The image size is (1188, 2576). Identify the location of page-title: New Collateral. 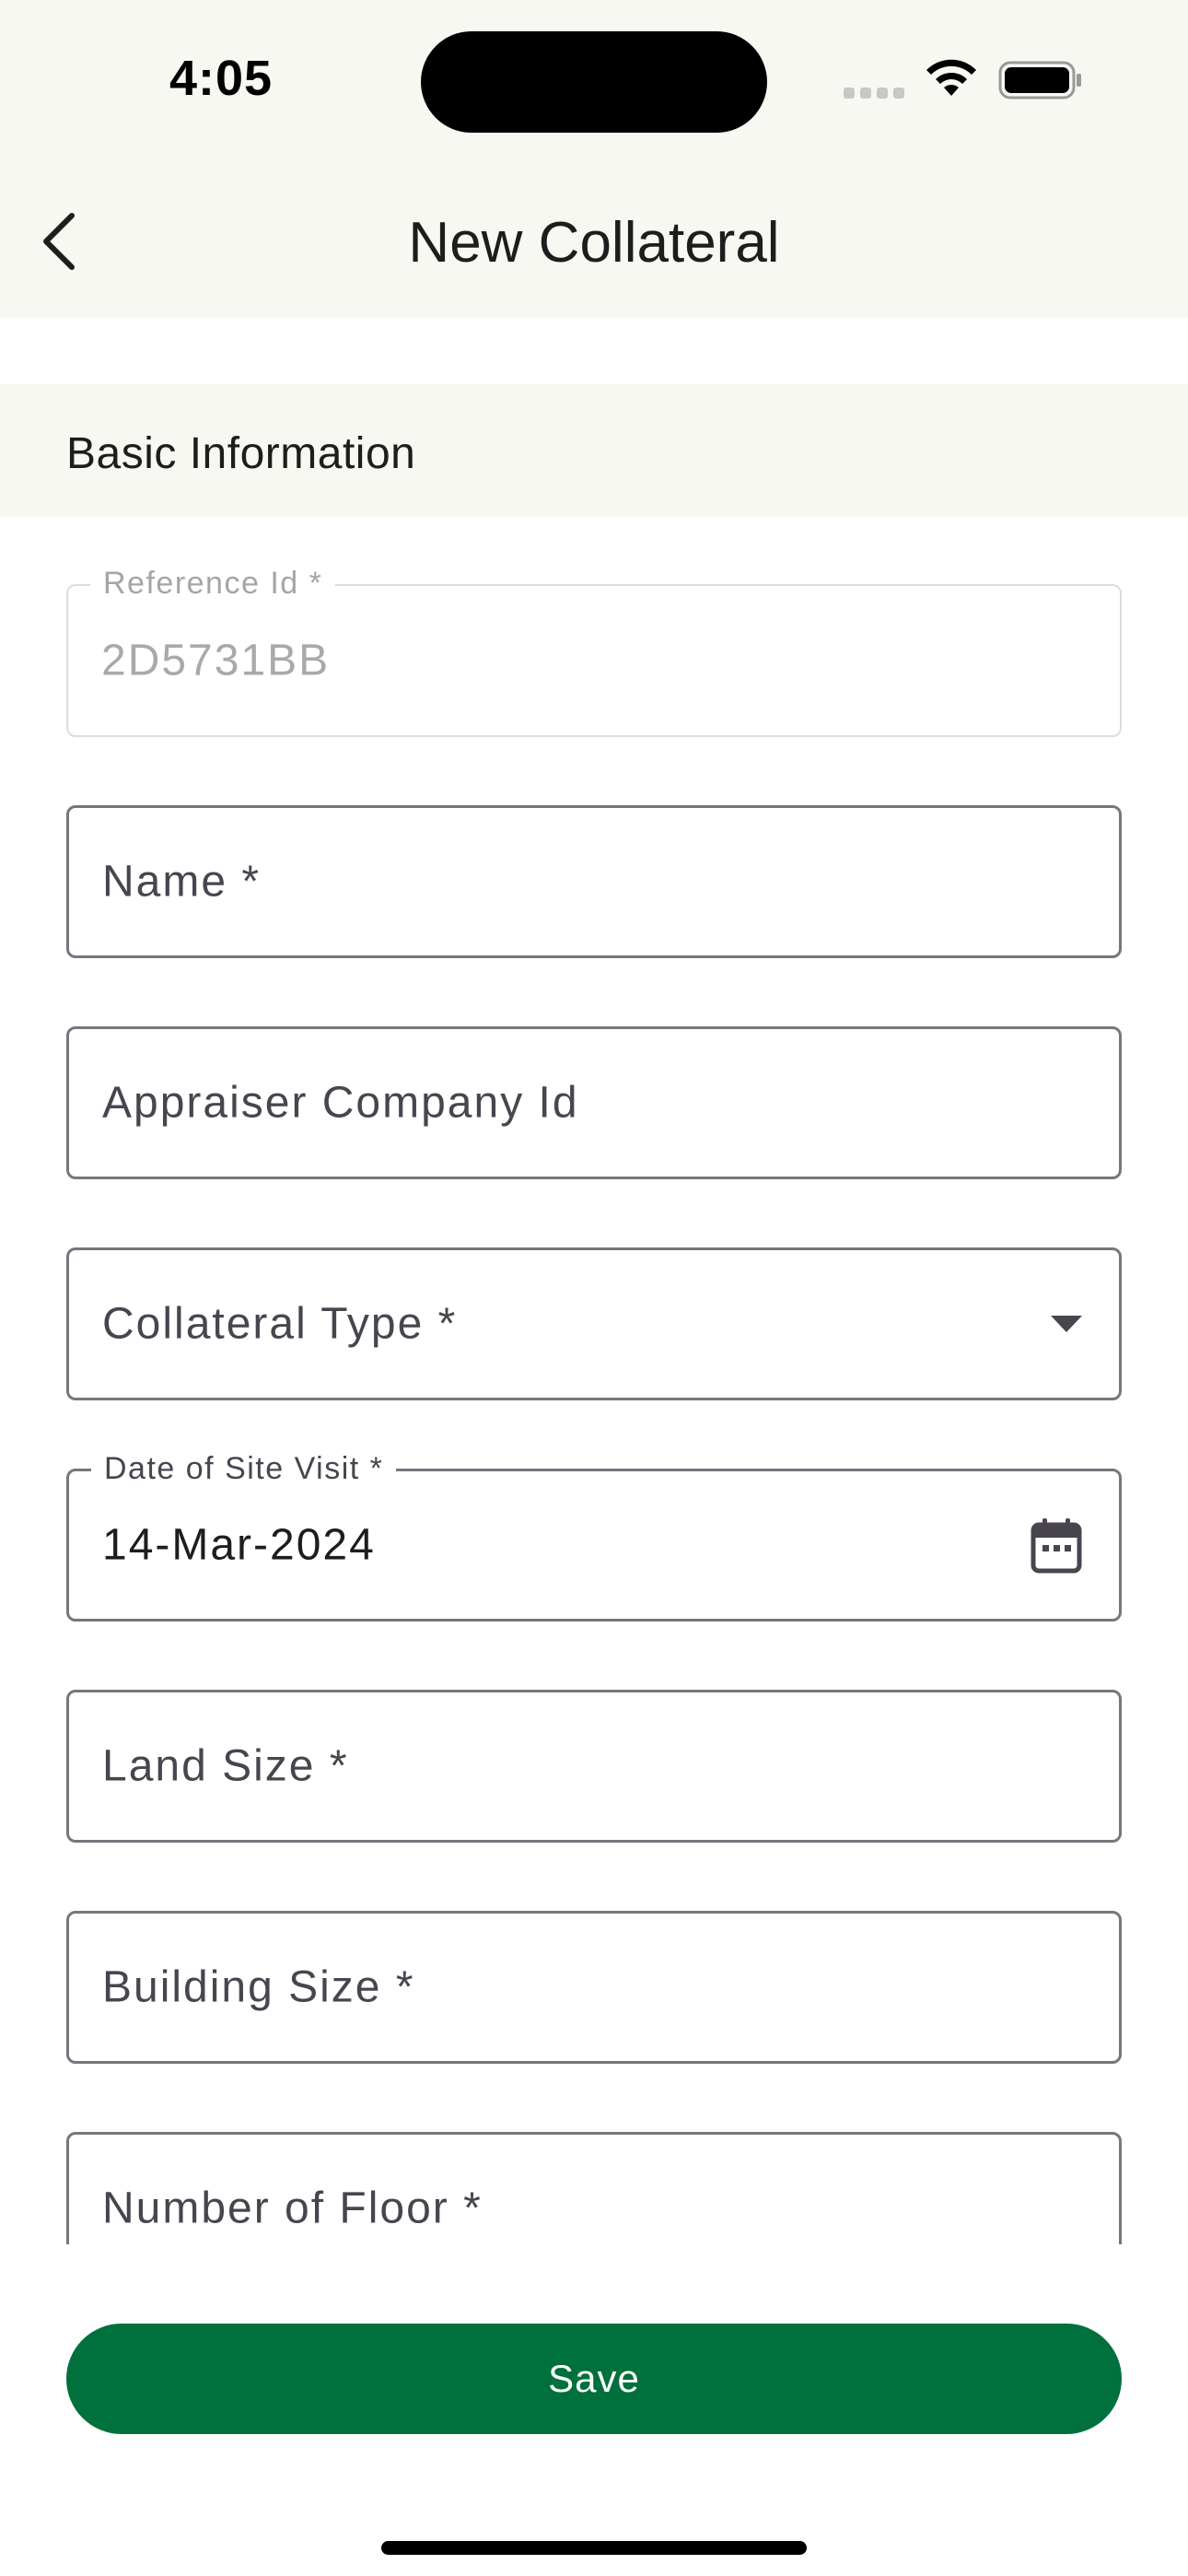
(594, 243).